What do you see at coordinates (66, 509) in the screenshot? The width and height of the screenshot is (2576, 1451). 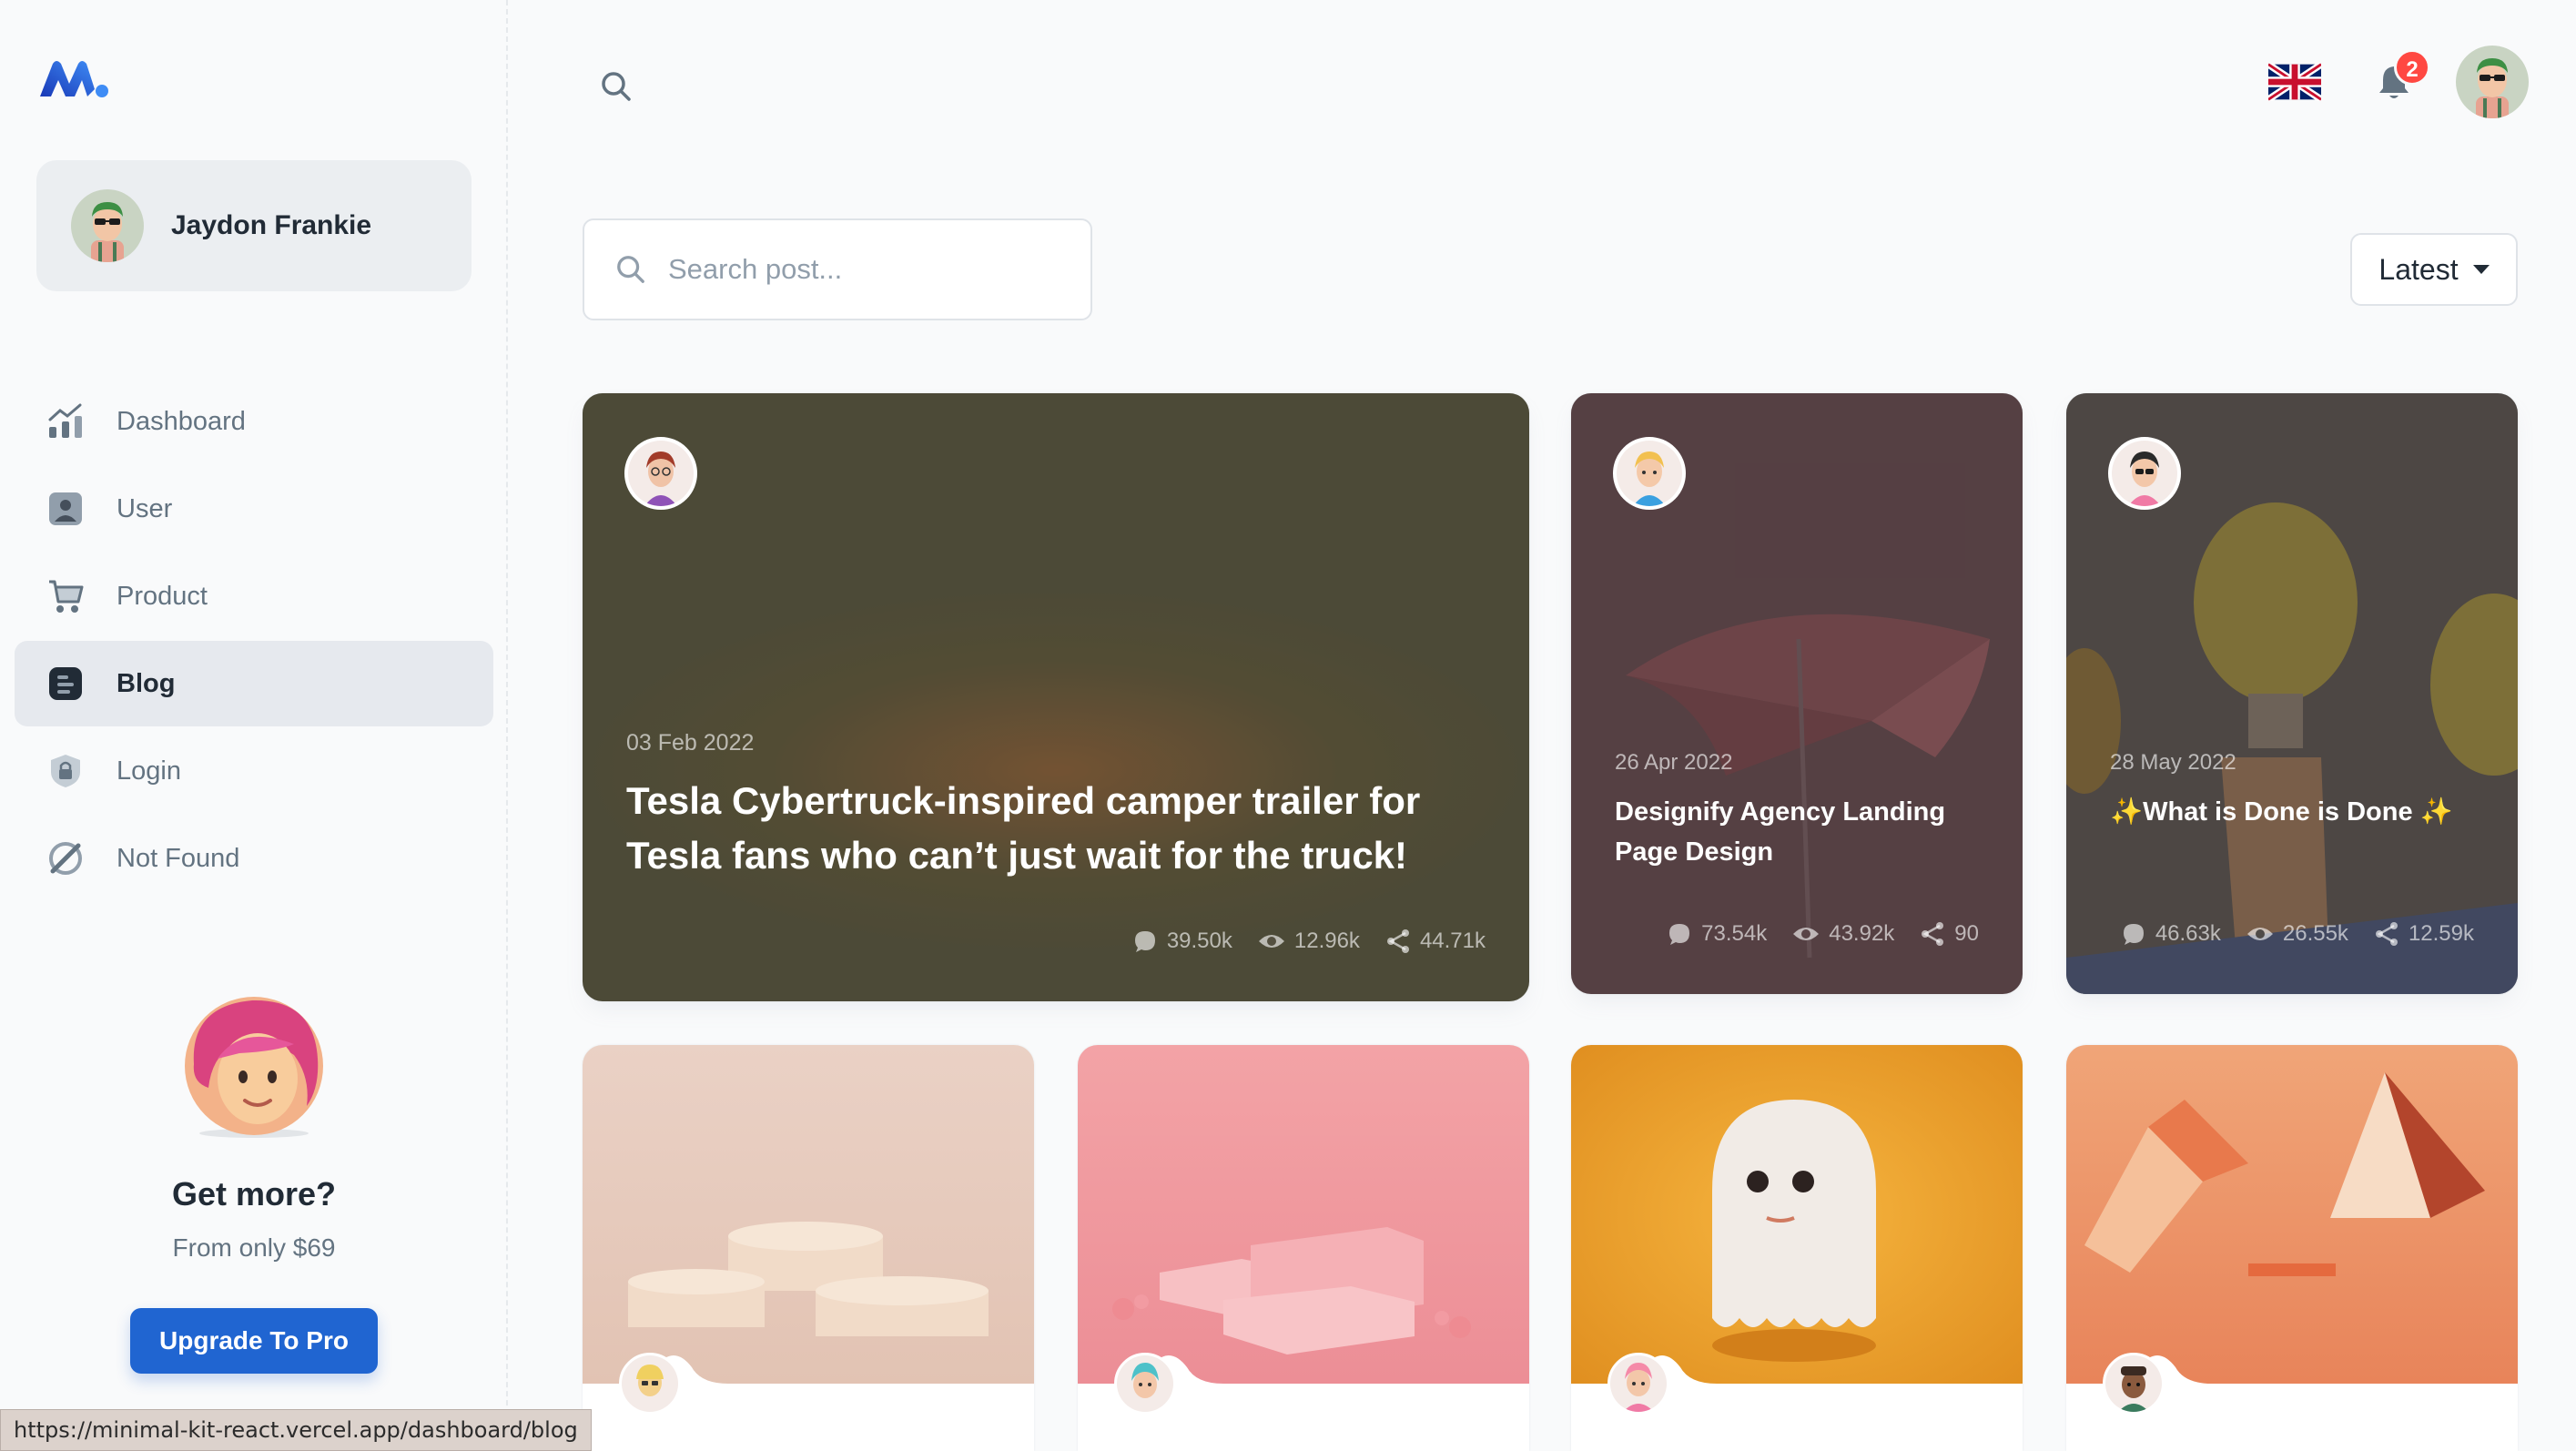 I see `user-icon` at bounding box center [66, 509].